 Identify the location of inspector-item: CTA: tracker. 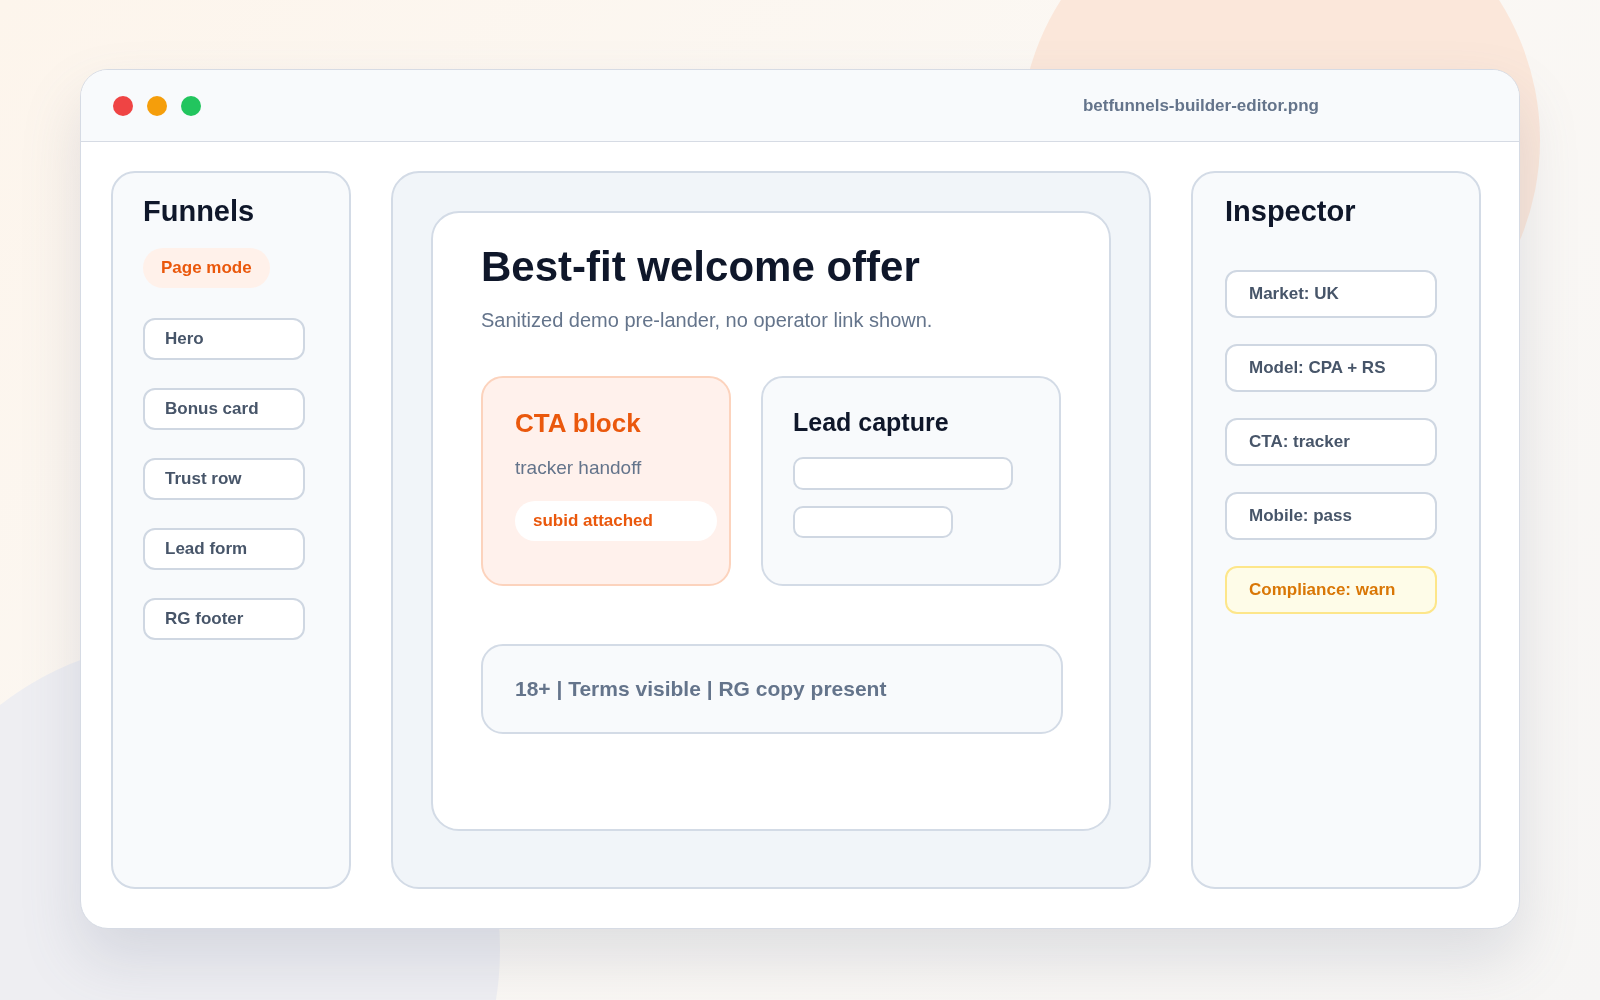
(1331, 442).